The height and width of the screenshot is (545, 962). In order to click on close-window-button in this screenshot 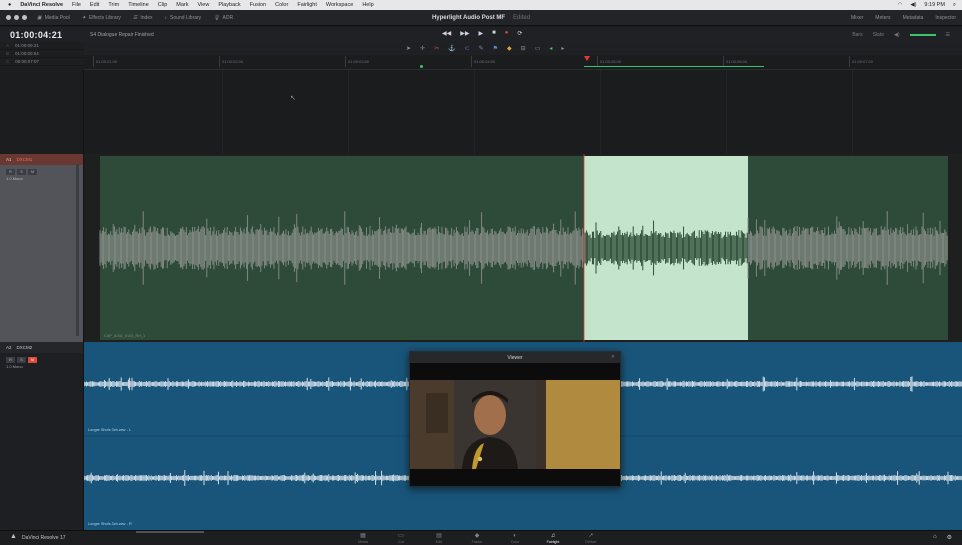, I will do `click(8, 17)`.